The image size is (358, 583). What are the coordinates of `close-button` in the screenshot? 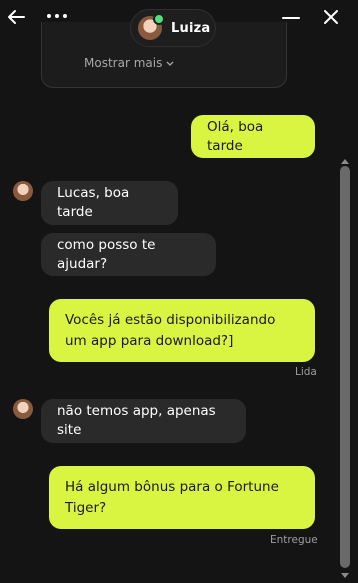 It's located at (331, 17).